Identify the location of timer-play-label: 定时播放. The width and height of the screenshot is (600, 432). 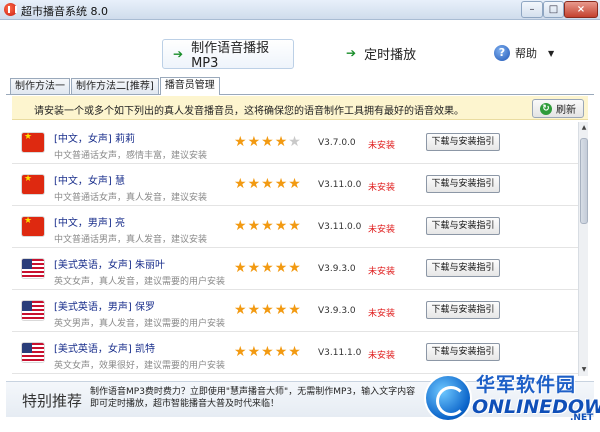
(390, 55).